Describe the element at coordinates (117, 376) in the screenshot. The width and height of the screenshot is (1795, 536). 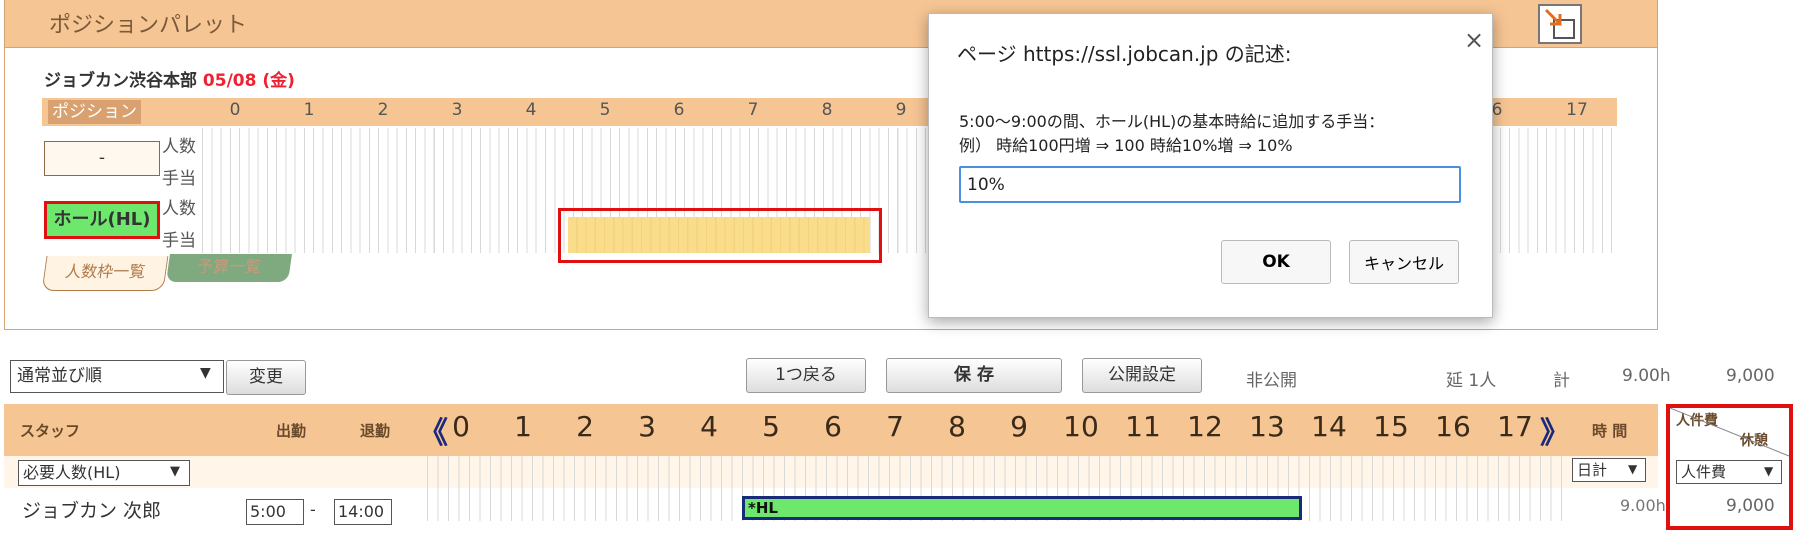
I see `sort-order-select: 通常並び順` at that location.